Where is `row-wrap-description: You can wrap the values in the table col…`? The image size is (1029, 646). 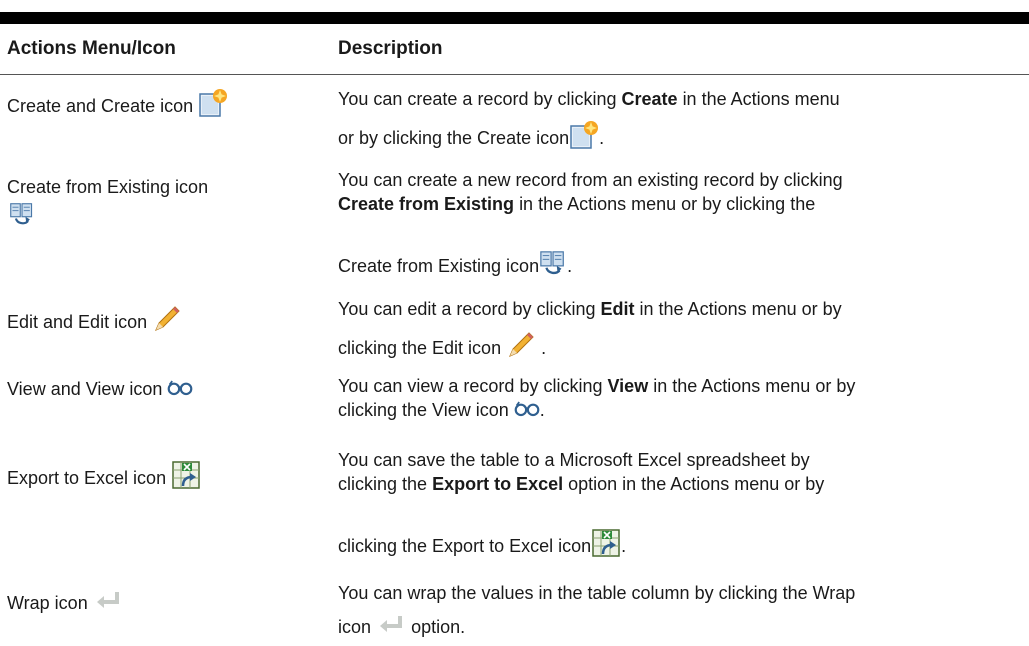 row-wrap-description: You can wrap the values in the table col… is located at coordinates (597, 593).